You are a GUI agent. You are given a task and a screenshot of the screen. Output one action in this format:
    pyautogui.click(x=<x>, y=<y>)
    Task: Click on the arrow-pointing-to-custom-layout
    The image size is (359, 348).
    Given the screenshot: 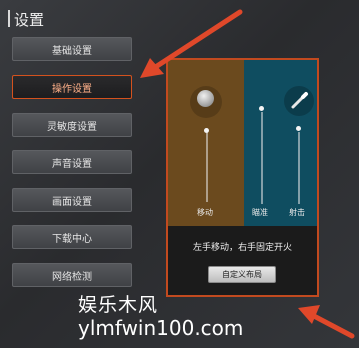 What is the action you would take?
    pyautogui.click(x=326, y=322)
    